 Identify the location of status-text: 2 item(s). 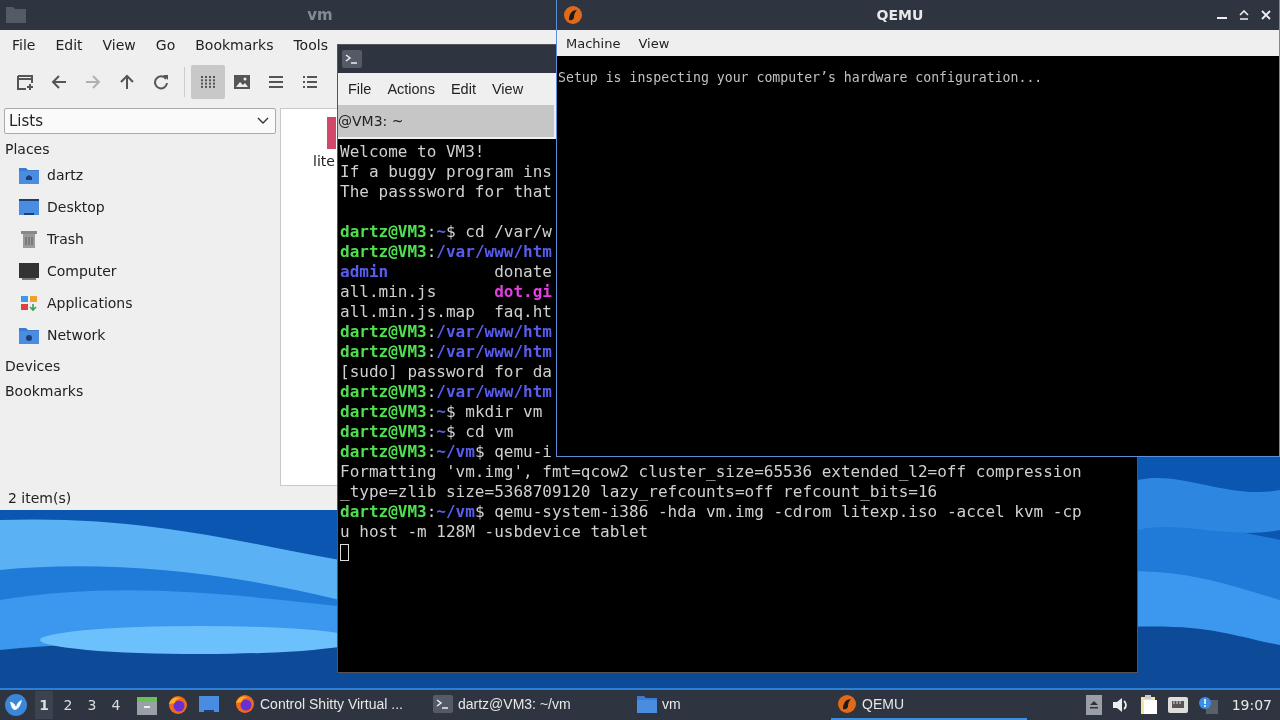
(40, 498).